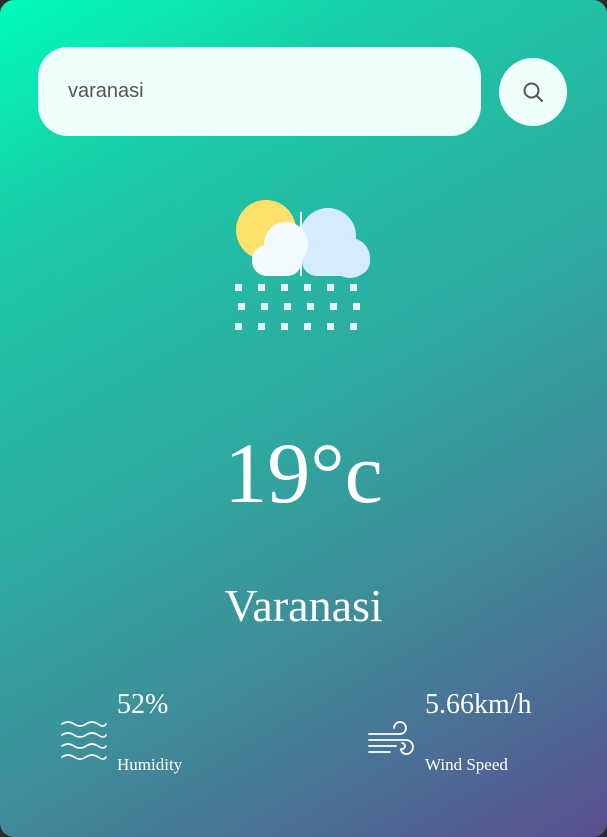 This screenshot has width=607, height=837. Describe the element at coordinates (143, 704) in the screenshot. I see `humidity-value: 52%` at that location.